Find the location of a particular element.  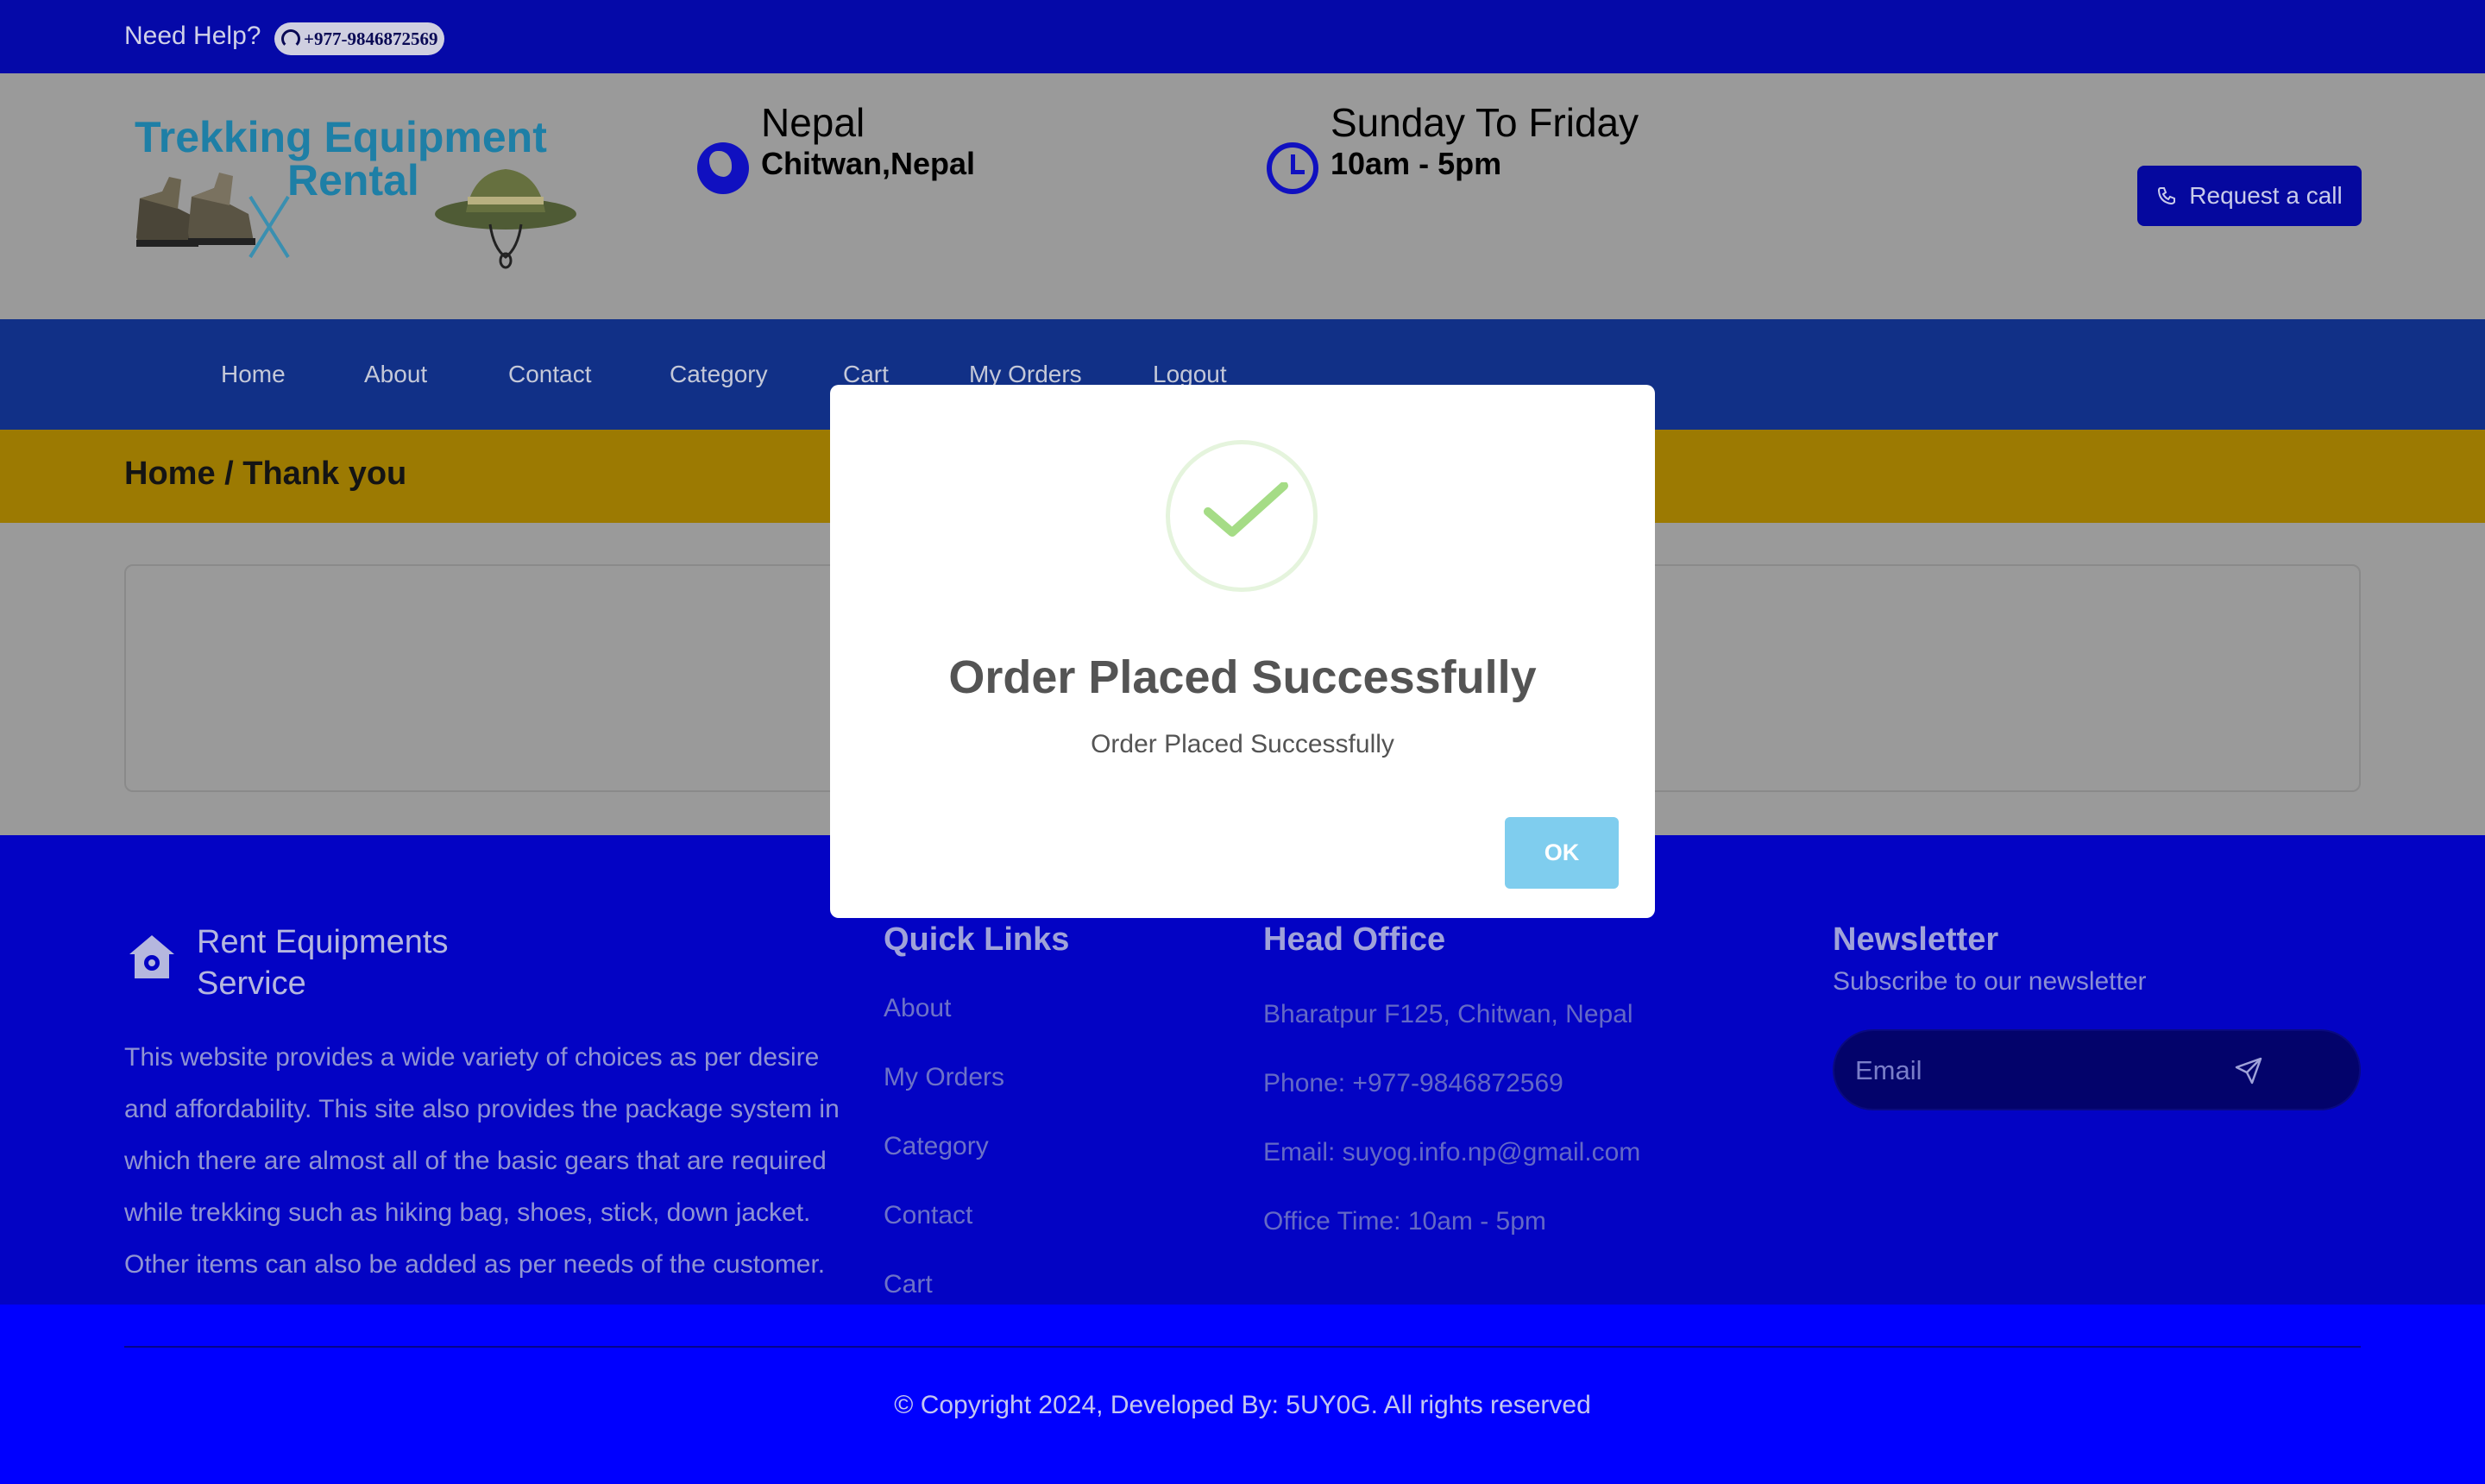

office-address: Bharatpur F125, Chitwan, Nepal is located at coordinates (1448, 1014).